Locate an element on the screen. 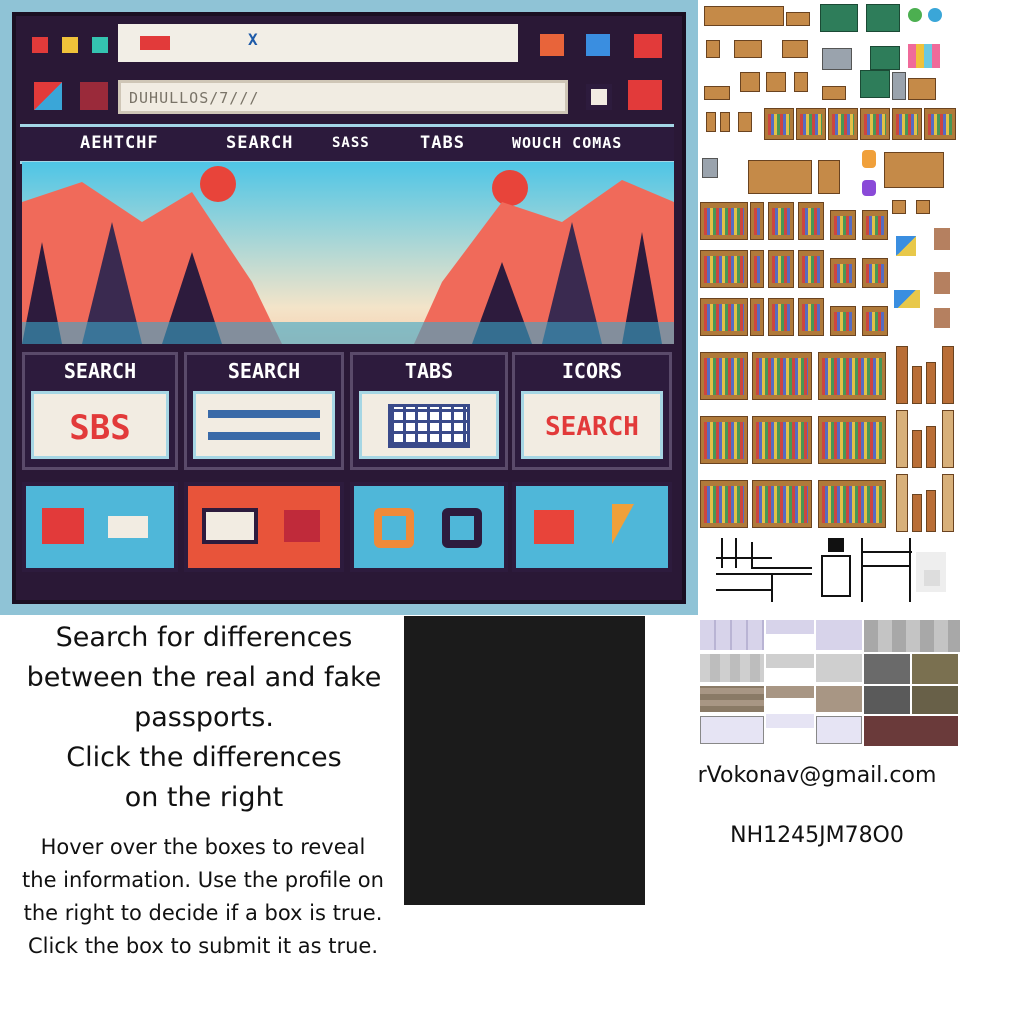 The width and height of the screenshot is (1024, 1024). card-pointer is located at coordinates (592, 527).